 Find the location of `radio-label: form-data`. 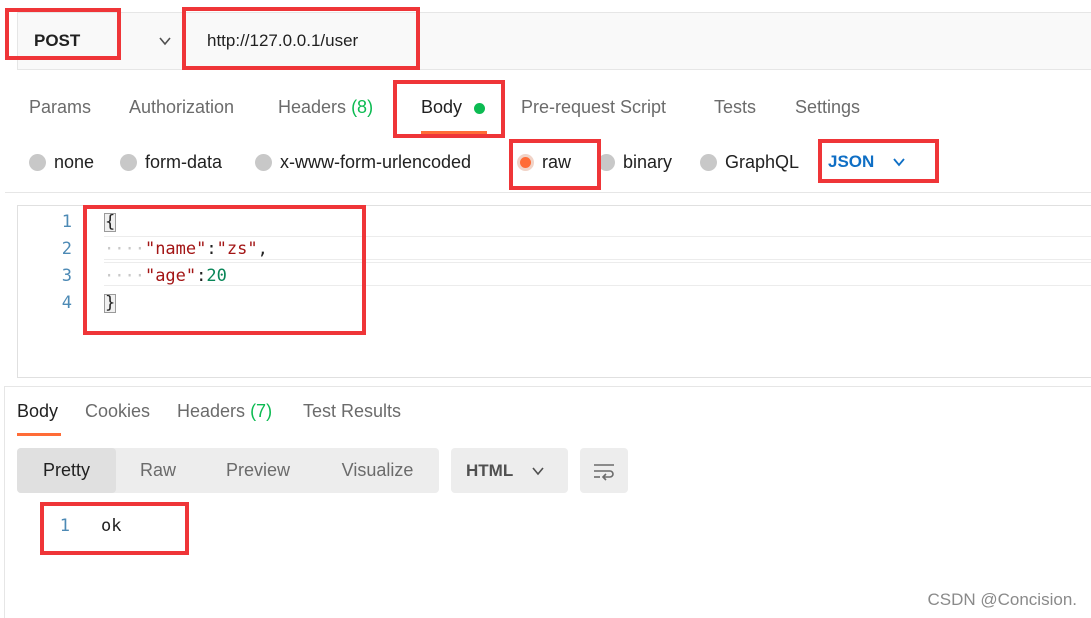

radio-label: form-data is located at coordinates (184, 161).